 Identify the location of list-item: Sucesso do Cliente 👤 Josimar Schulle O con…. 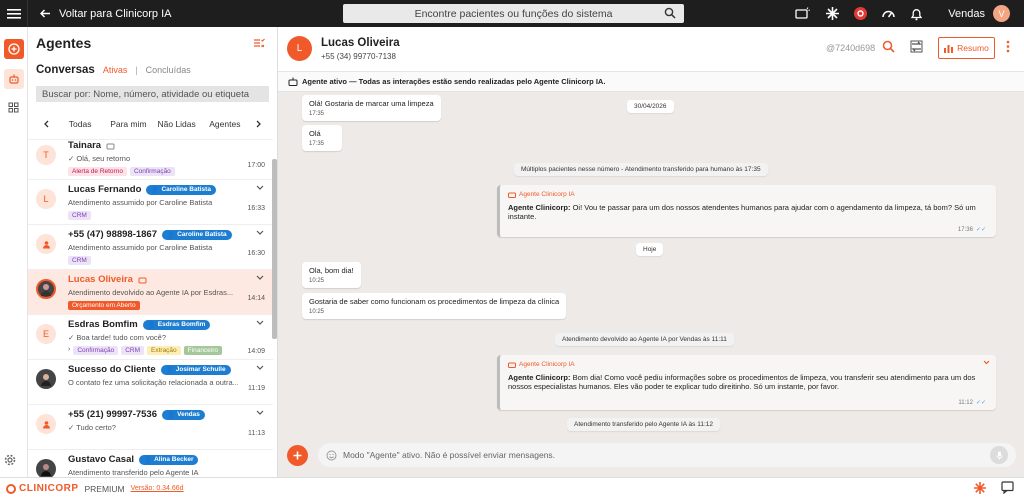
(150, 382).